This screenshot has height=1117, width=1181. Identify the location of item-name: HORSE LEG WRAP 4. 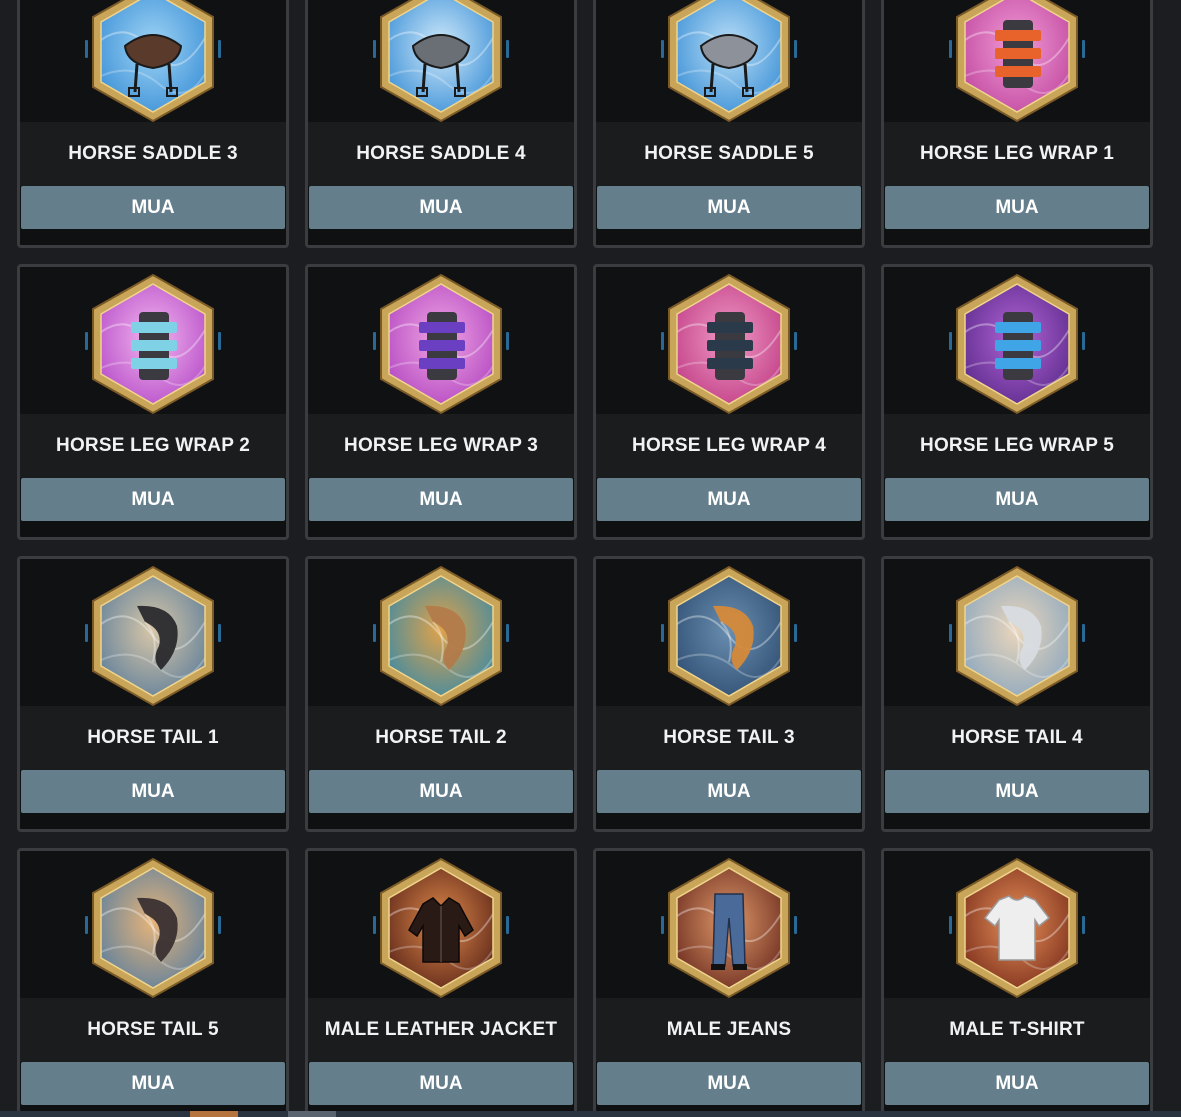
(729, 445).